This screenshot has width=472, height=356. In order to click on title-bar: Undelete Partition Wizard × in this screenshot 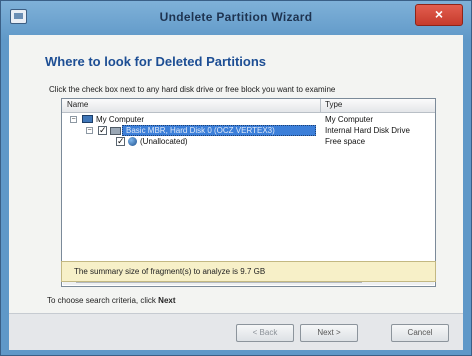, I will do `click(236, 18)`.